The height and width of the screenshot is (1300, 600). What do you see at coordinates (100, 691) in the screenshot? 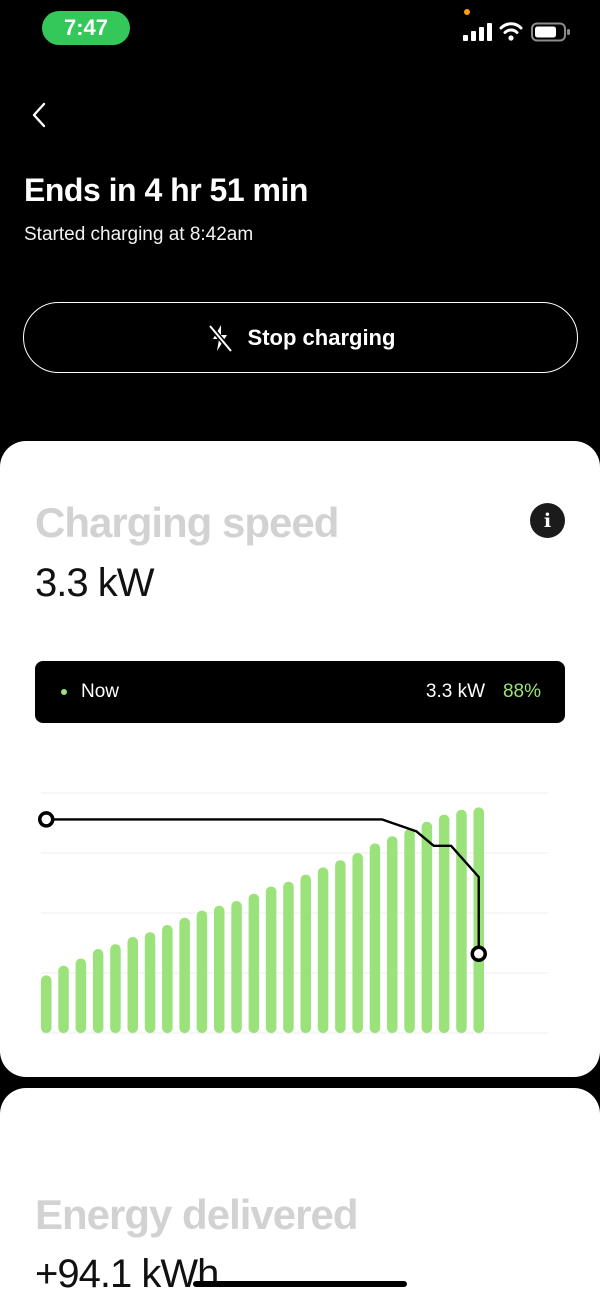
I see `now-label: Now` at bounding box center [100, 691].